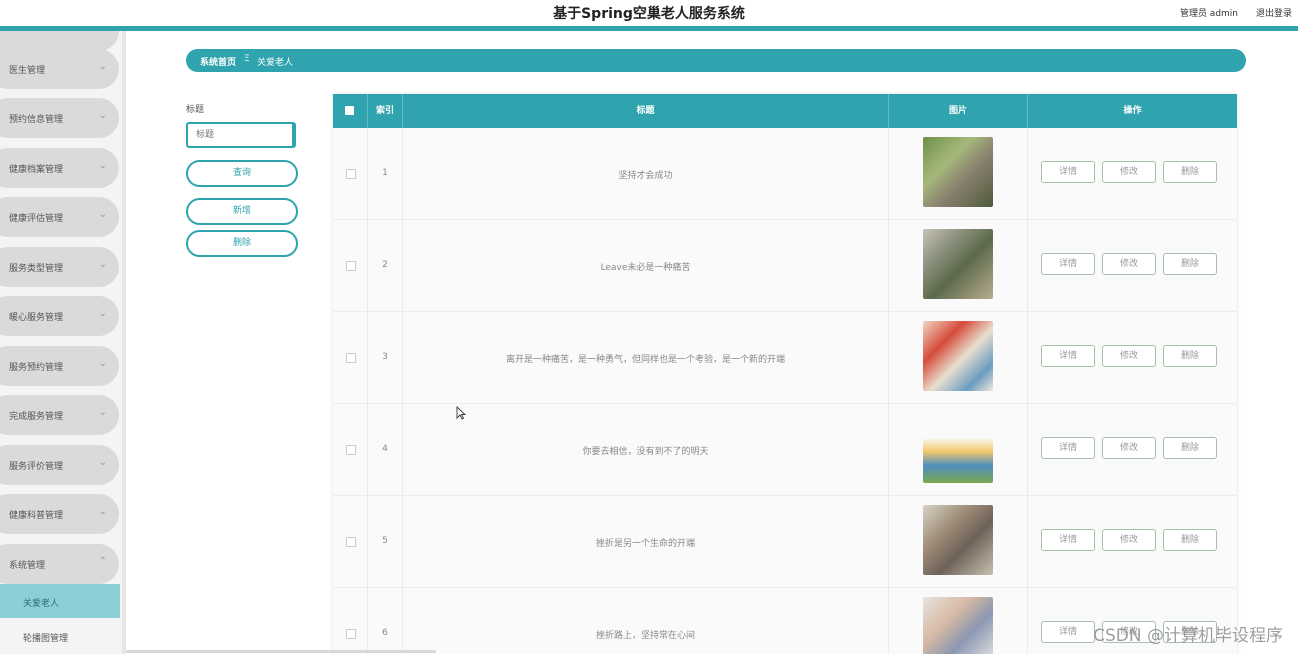 The width and height of the screenshot is (1298, 654). I want to click on user-label: 管理员 admin, so click(1208, 14).